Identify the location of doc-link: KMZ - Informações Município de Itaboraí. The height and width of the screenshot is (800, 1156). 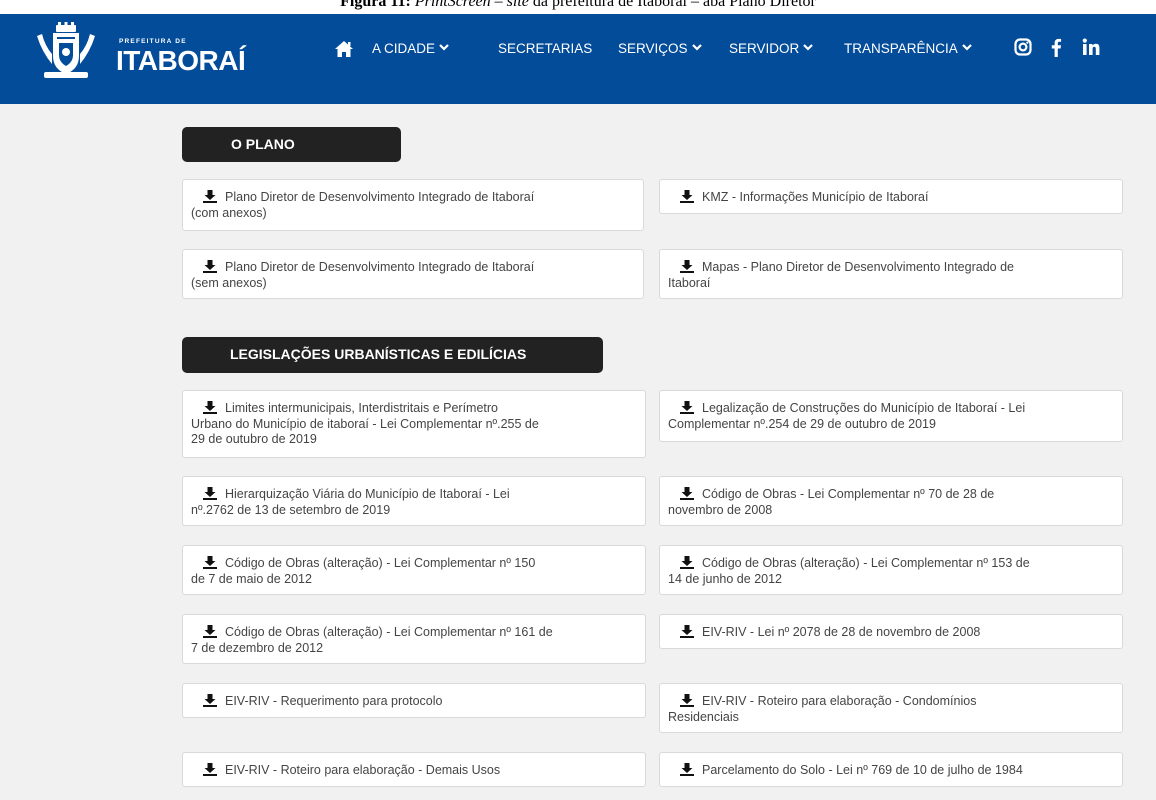
(891, 196).